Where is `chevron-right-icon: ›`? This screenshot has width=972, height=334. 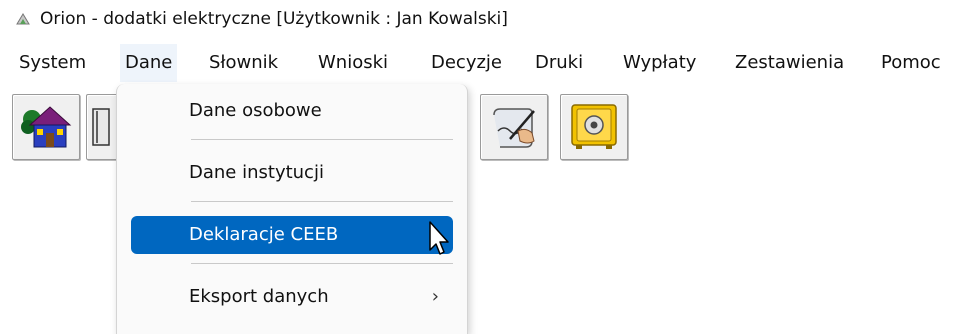
chevron-right-icon: › is located at coordinates (435, 296).